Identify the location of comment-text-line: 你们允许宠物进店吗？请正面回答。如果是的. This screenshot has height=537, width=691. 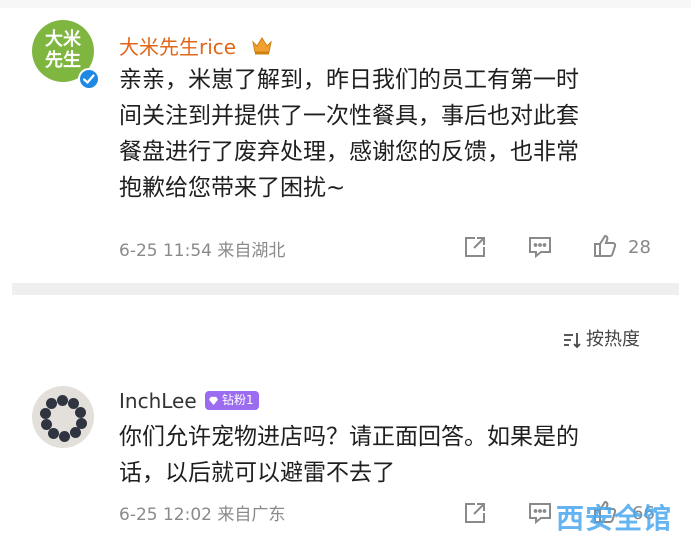
(349, 437).